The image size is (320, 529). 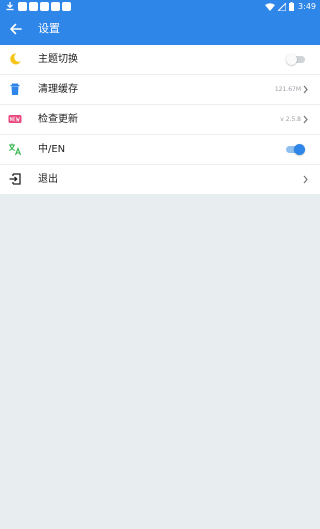 What do you see at coordinates (160, 60) in the screenshot?
I see `theme-switch-row: 主题切换` at bounding box center [160, 60].